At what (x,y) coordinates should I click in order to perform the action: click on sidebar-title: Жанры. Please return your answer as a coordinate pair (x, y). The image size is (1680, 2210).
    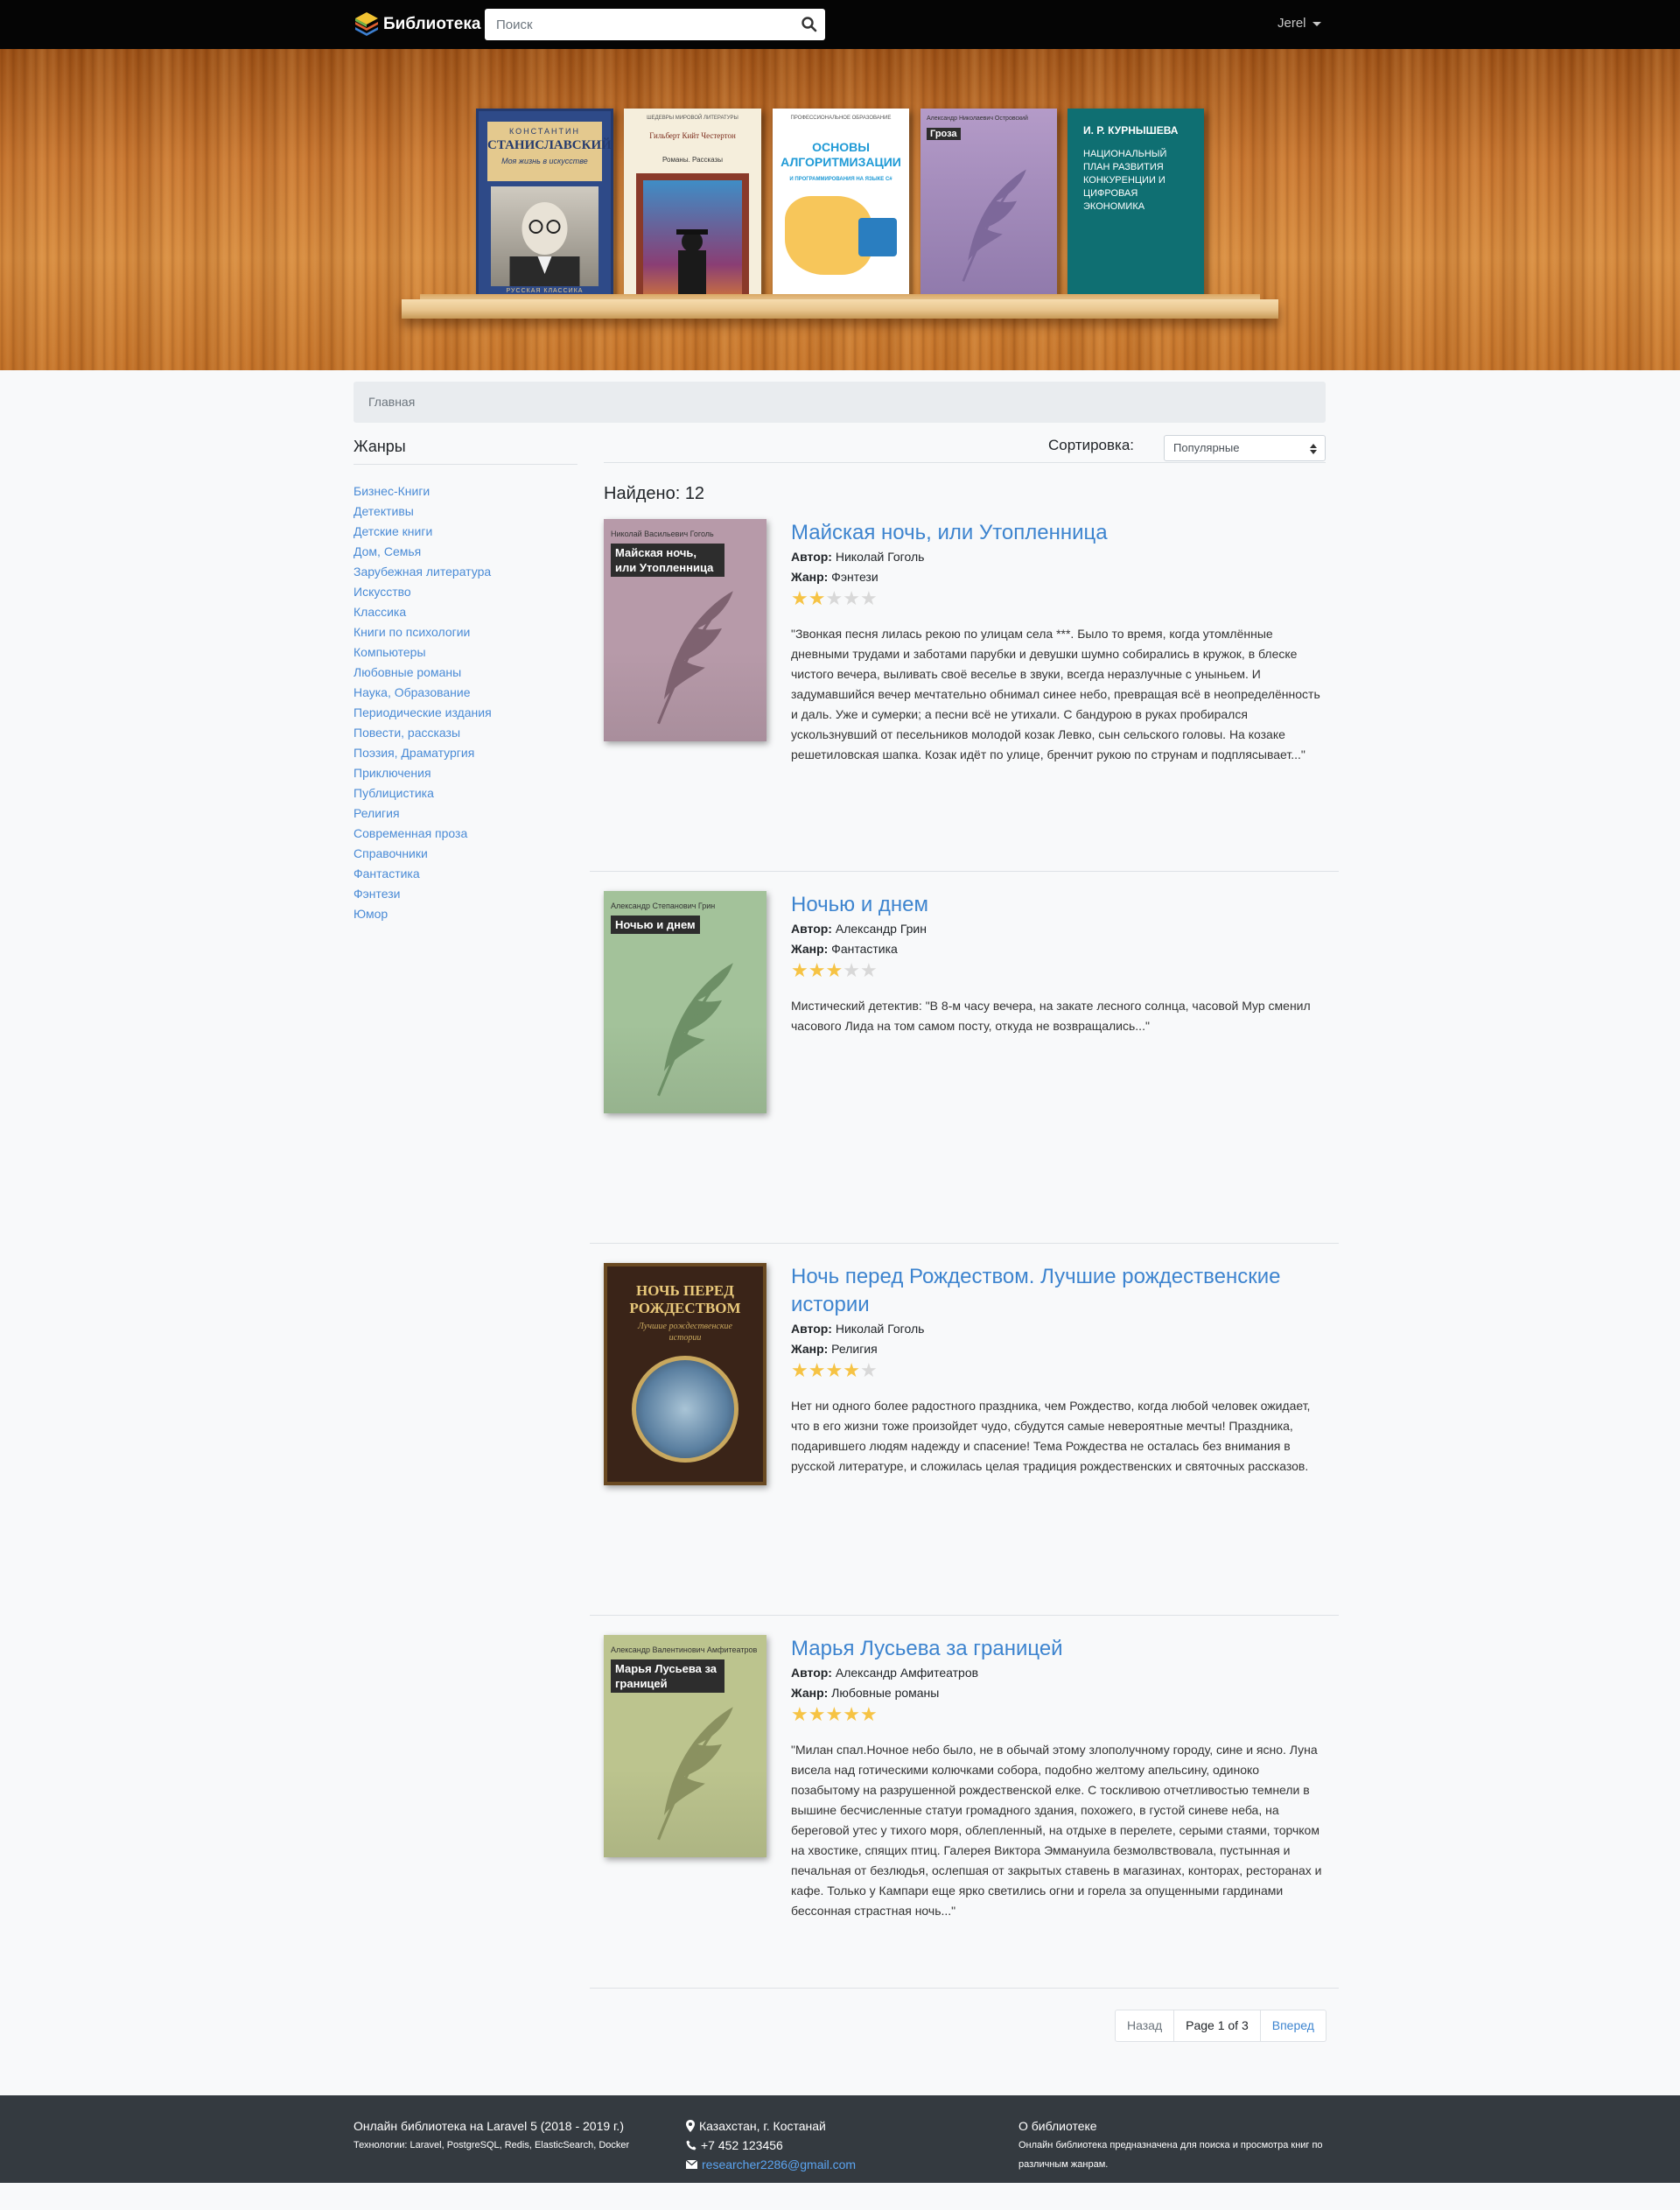
    Looking at the image, I should click on (466, 450).